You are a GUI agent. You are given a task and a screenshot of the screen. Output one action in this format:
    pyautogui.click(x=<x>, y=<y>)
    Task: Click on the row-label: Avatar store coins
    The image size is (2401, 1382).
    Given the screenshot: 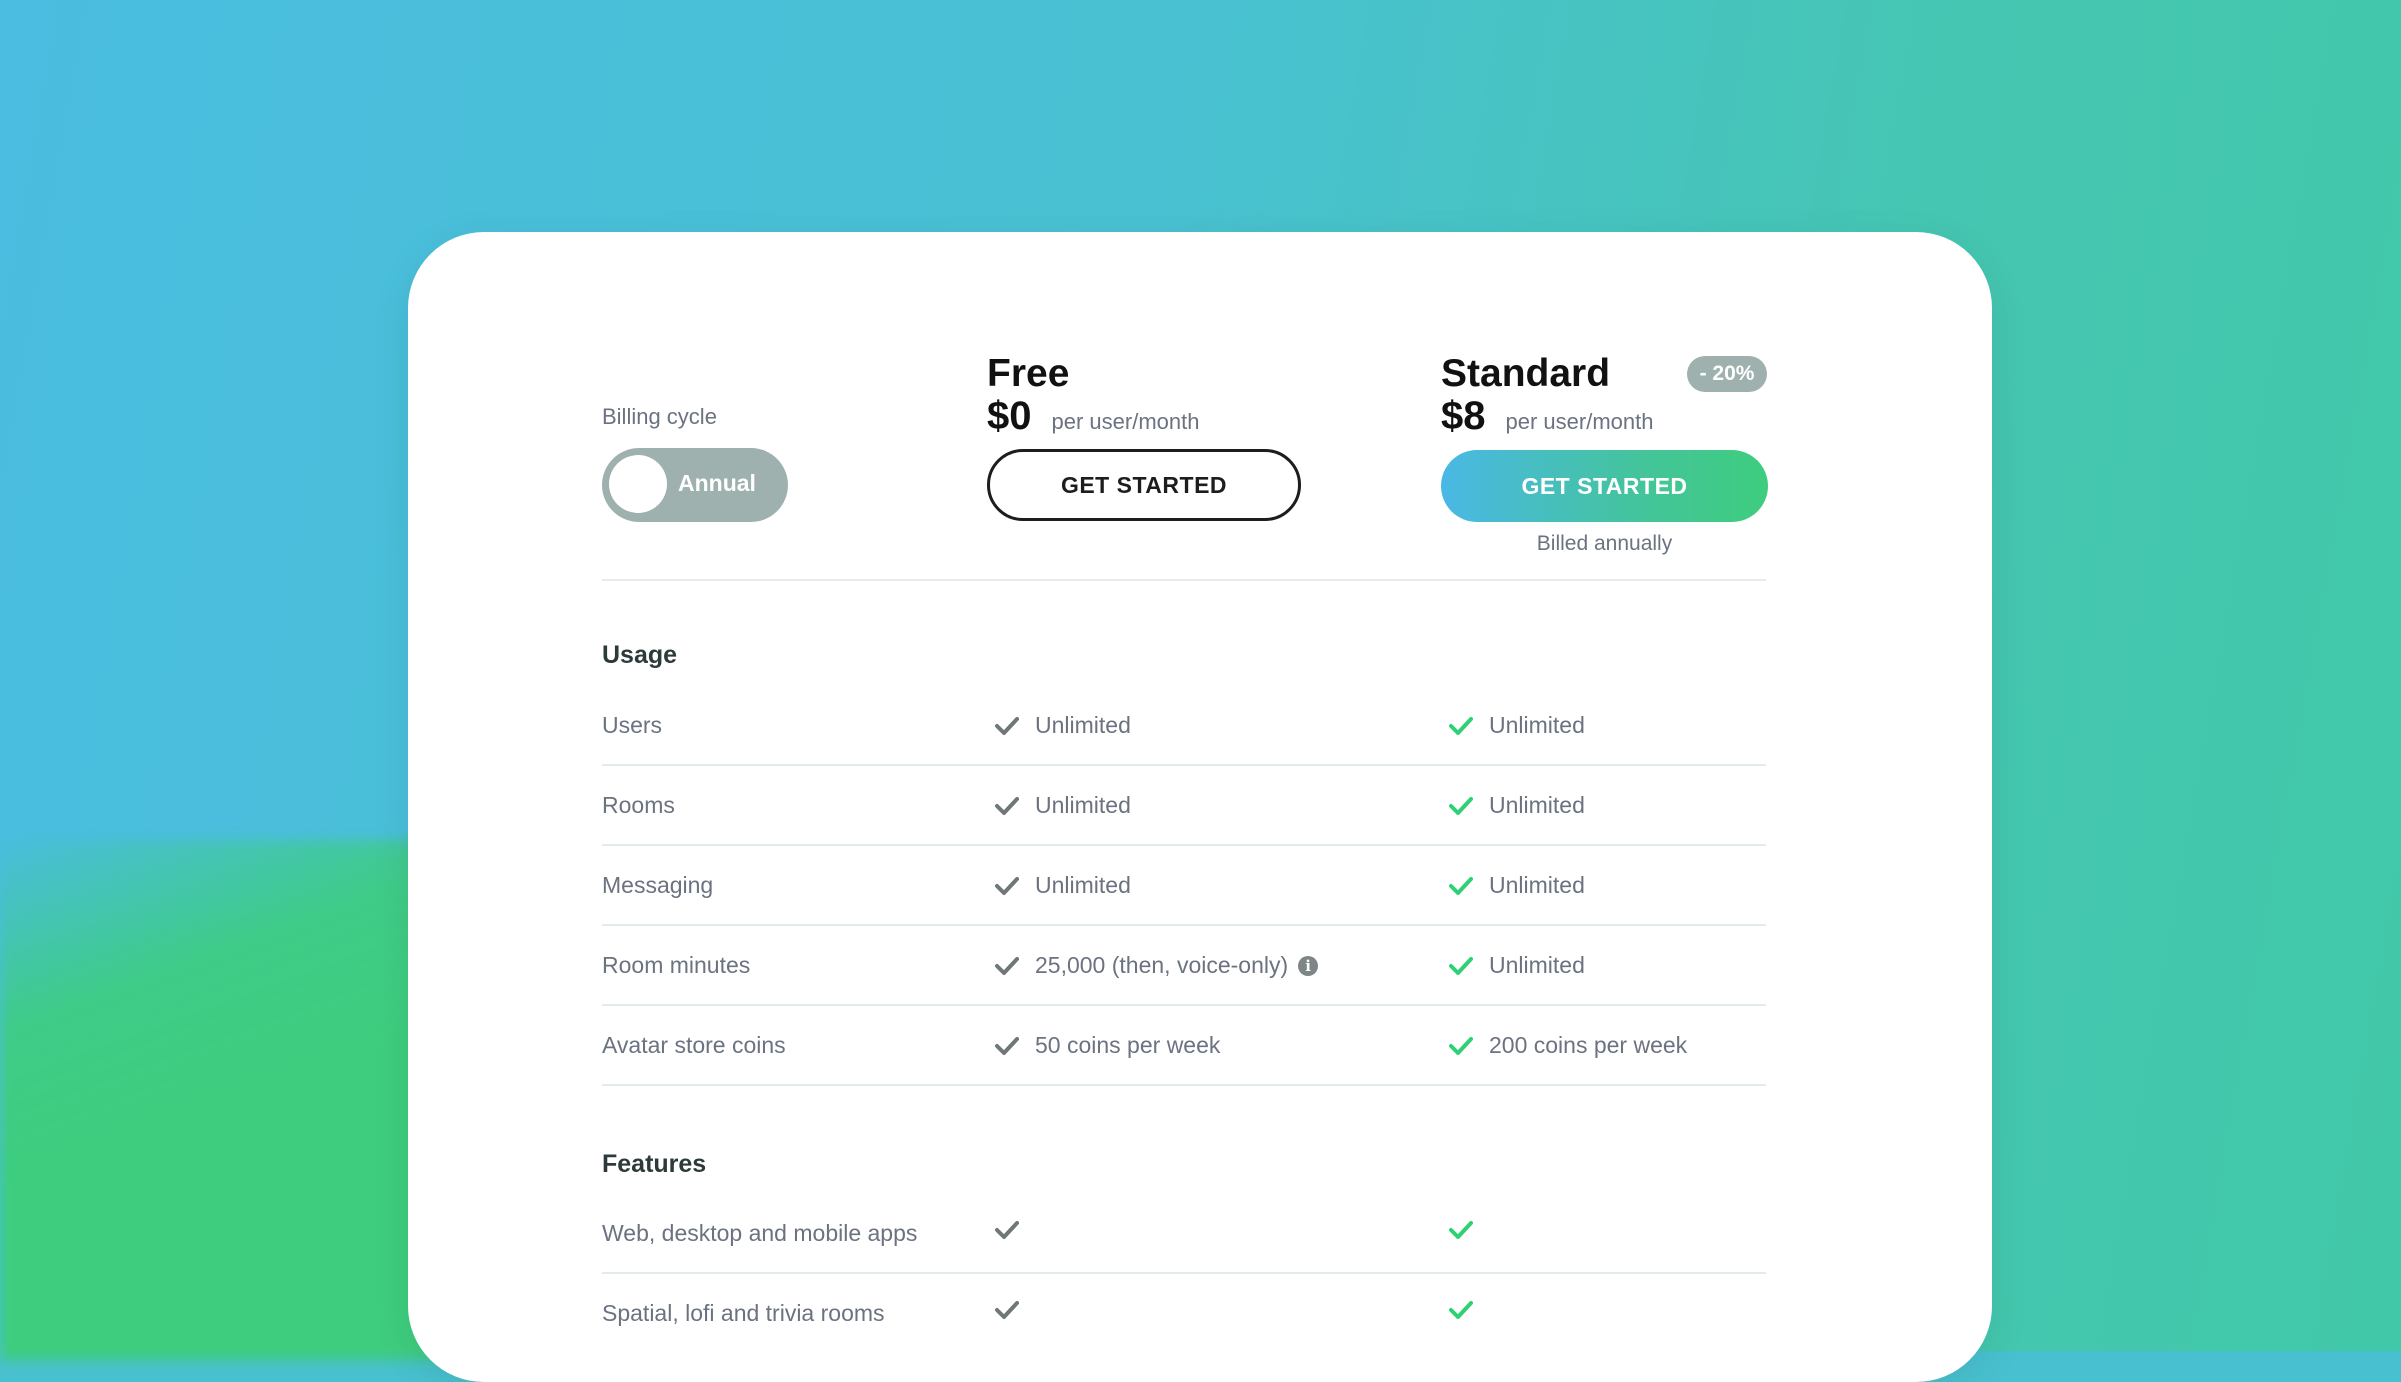 What is the action you would take?
    pyautogui.click(x=694, y=1045)
    